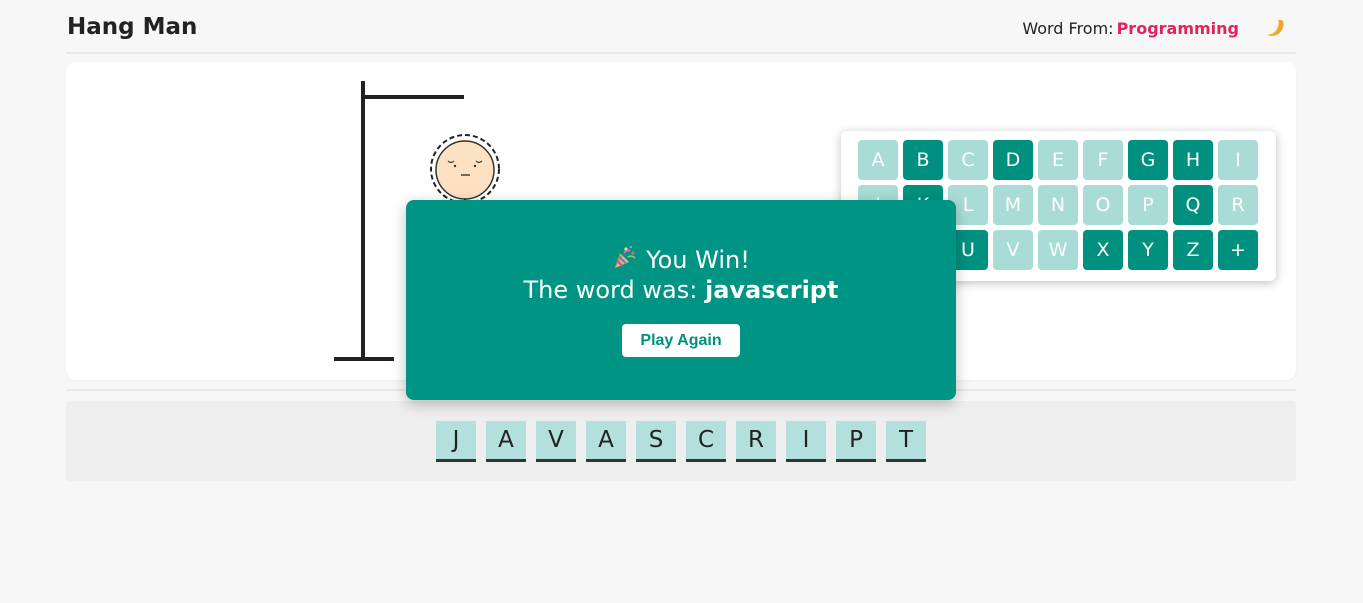 The image size is (1363, 603). What do you see at coordinates (132, 27) in the screenshot?
I see `app-title: Hang Man` at bounding box center [132, 27].